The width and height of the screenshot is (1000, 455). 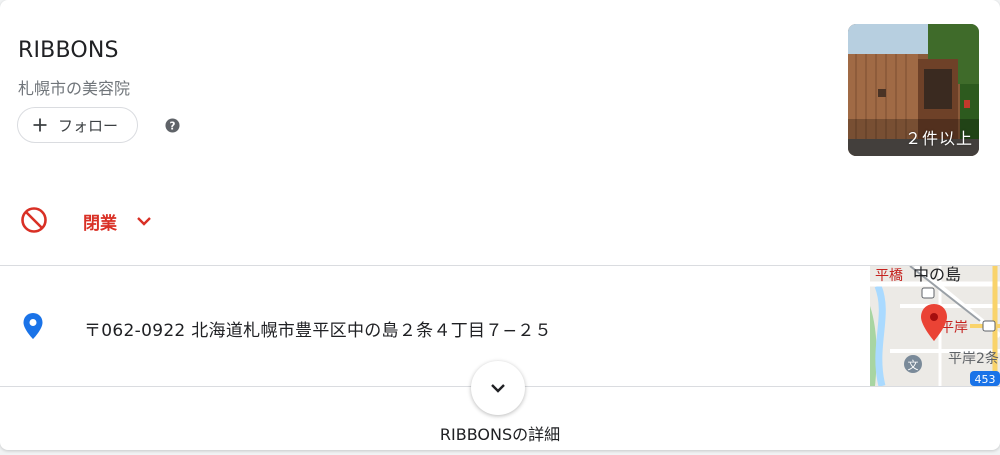 I want to click on section-divider, so click(x=500, y=265).